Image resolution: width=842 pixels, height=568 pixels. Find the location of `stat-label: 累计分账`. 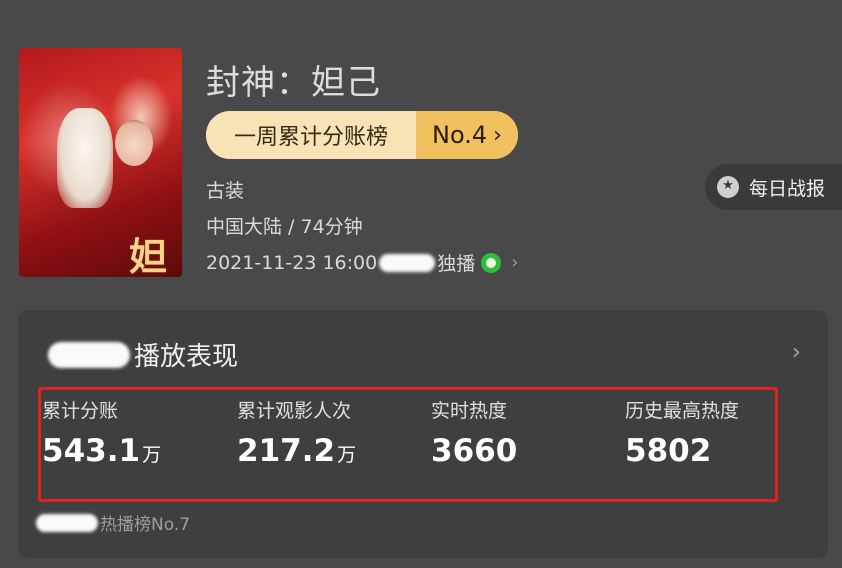

stat-label: 累计分账 is located at coordinates (80, 411).